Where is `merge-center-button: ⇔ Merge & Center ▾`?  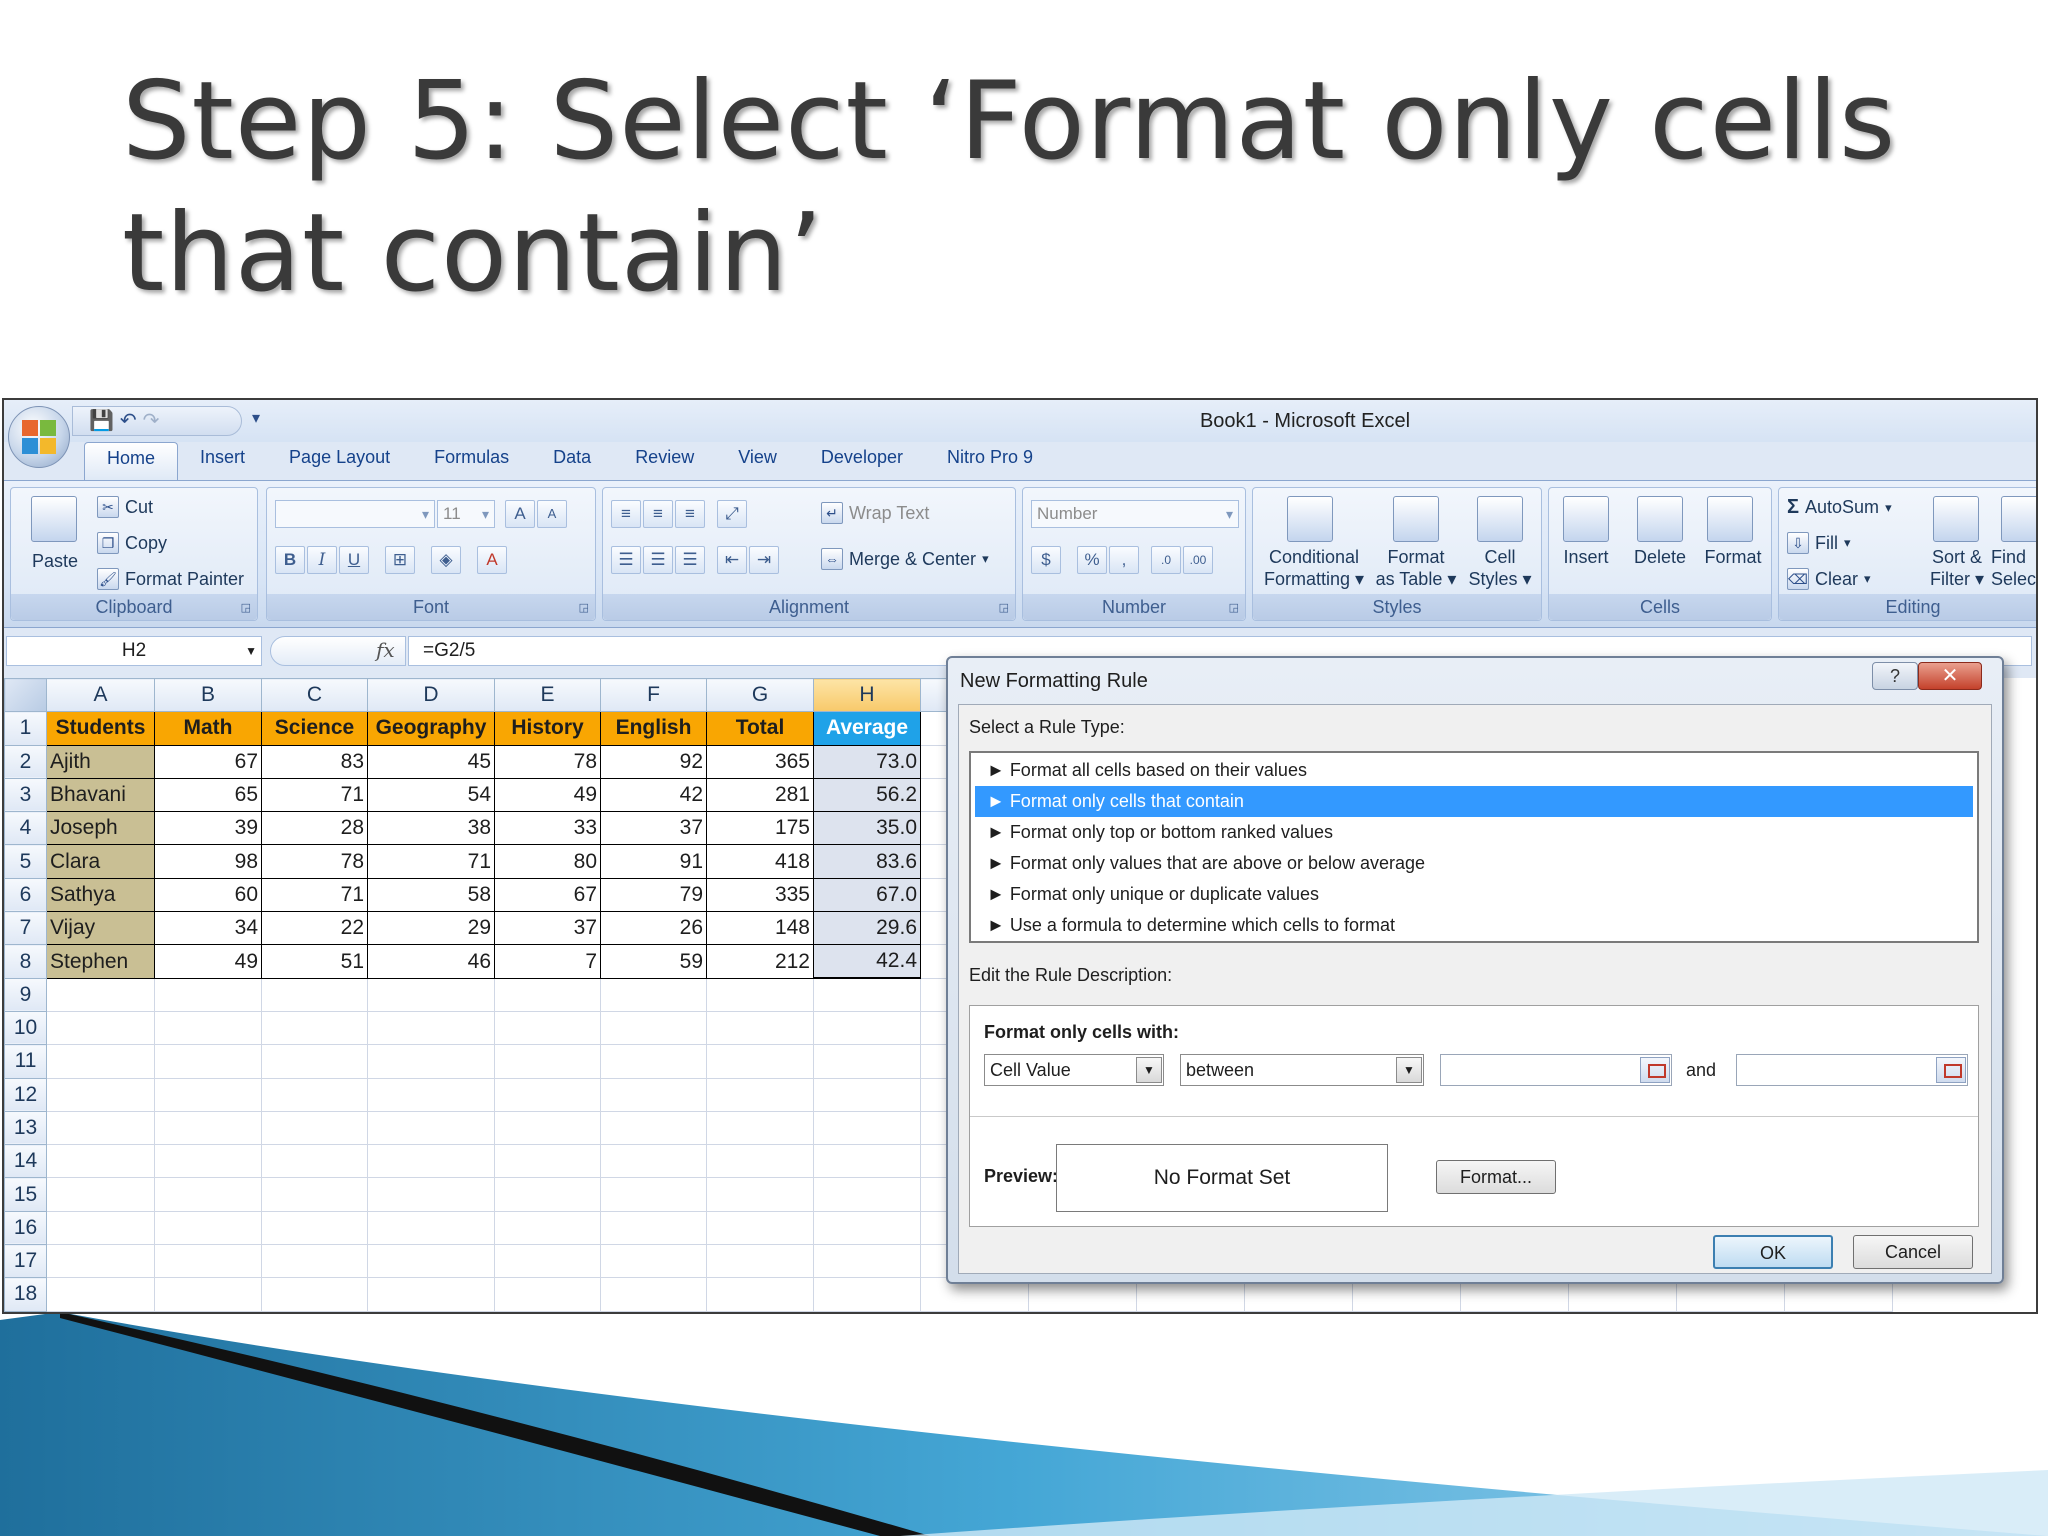
merge-center-button: ⇔ Merge & Center ▾ is located at coordinates (905, 559).